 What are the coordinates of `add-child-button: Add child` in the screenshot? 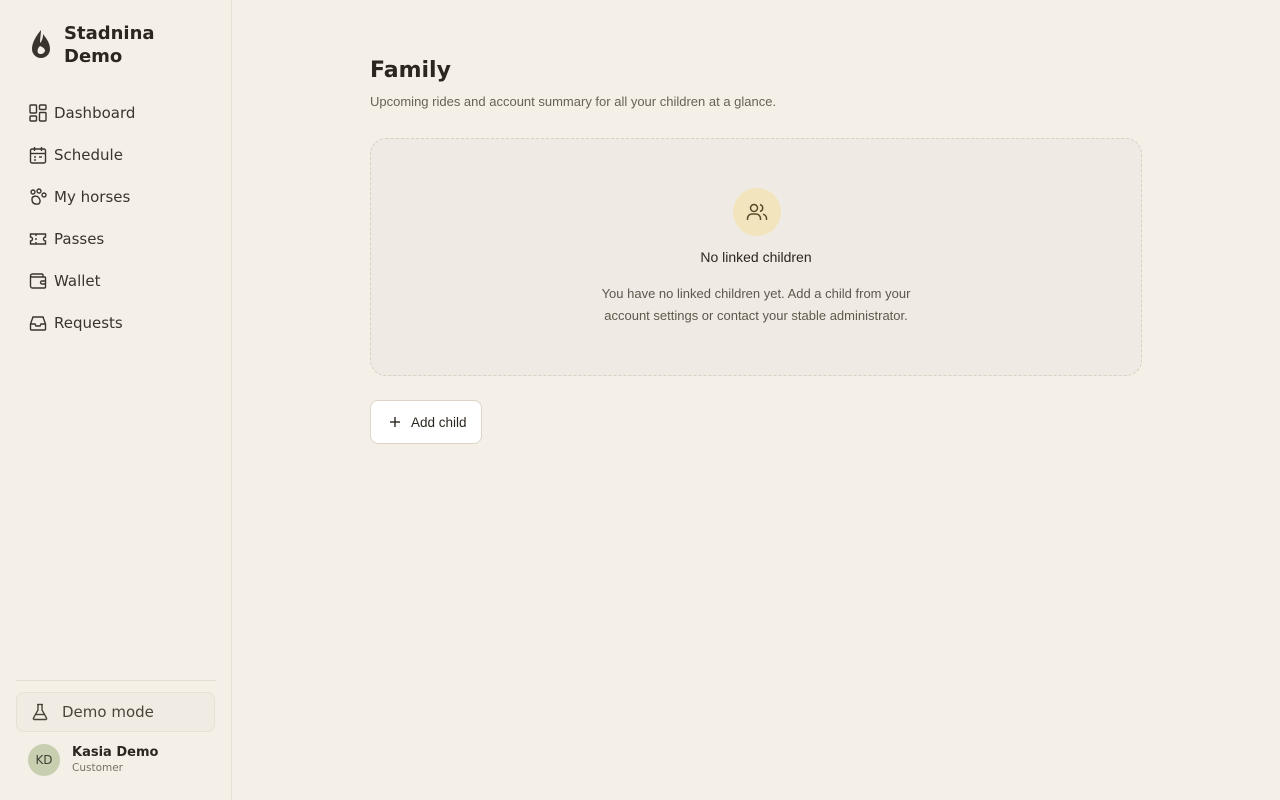 It's located at (426, 422).